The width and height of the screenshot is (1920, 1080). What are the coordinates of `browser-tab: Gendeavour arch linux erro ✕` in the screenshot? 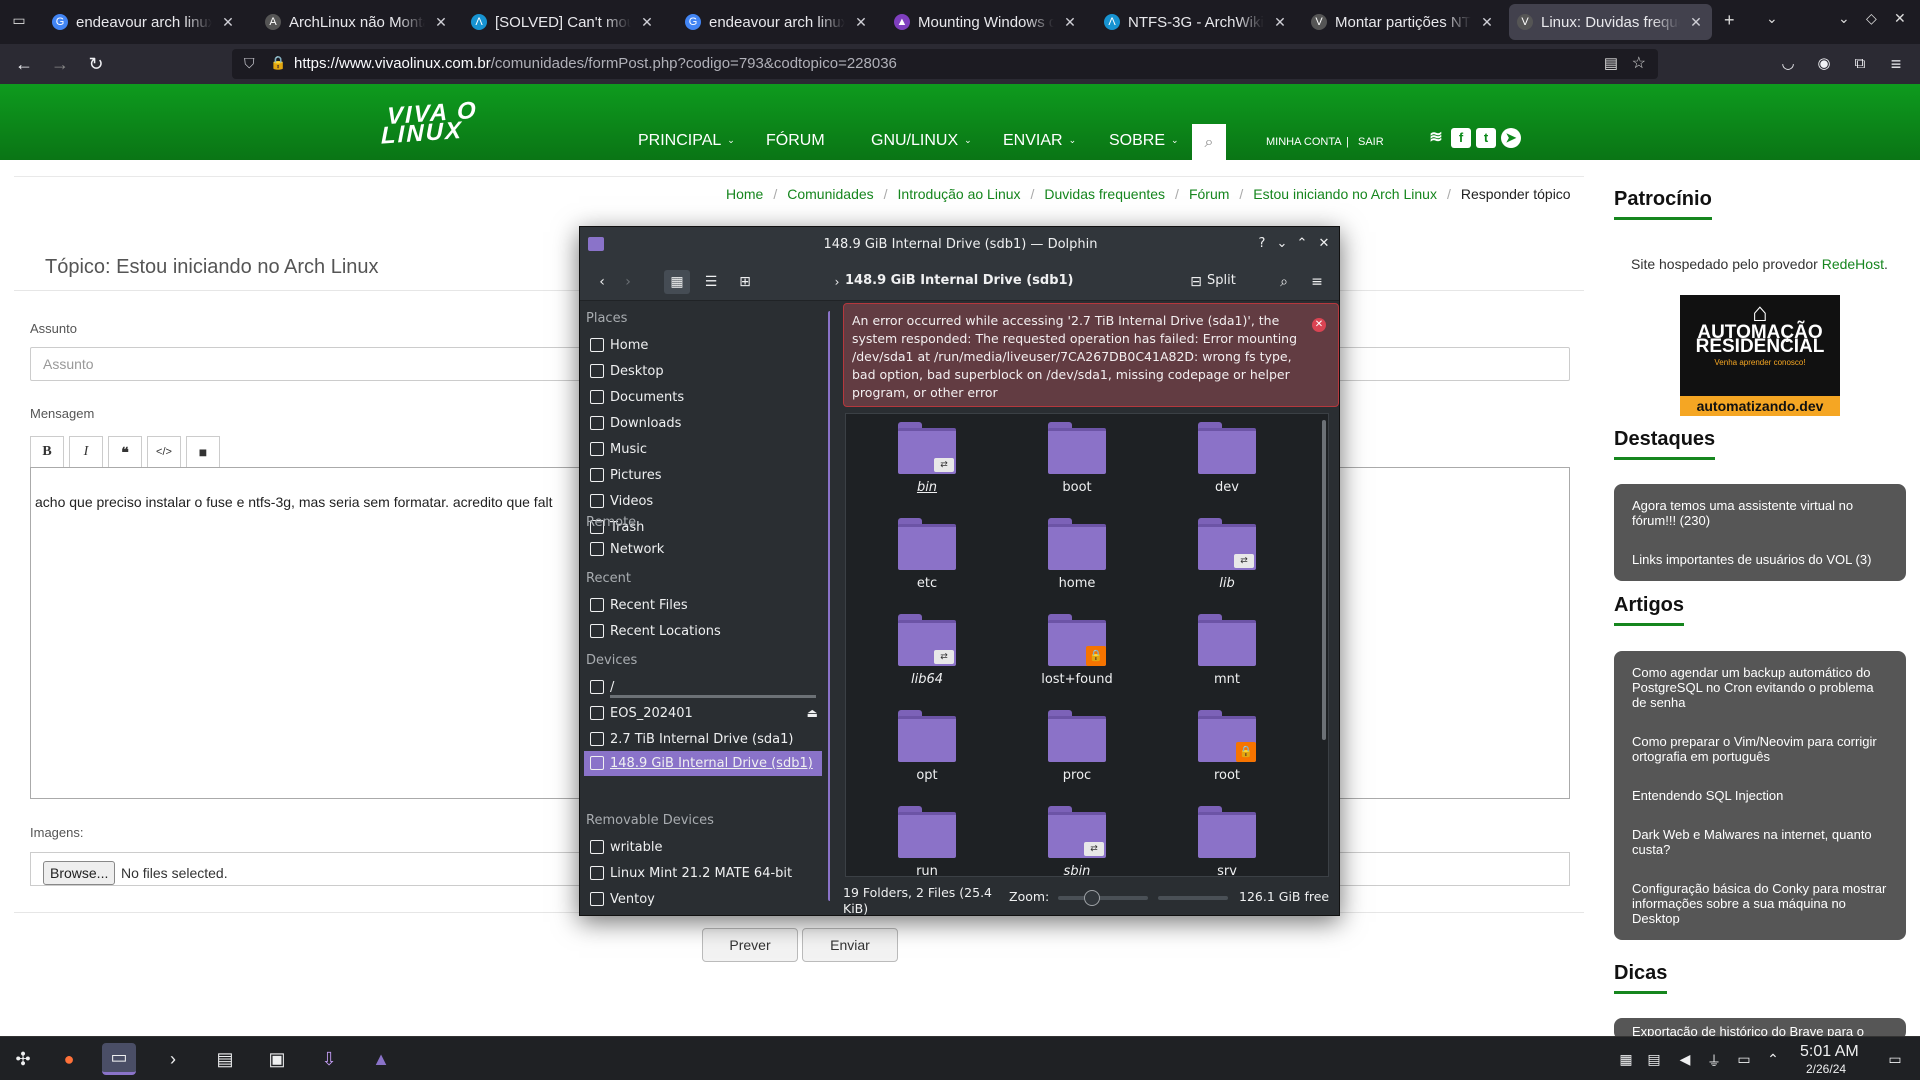 It's located at (144, 22).